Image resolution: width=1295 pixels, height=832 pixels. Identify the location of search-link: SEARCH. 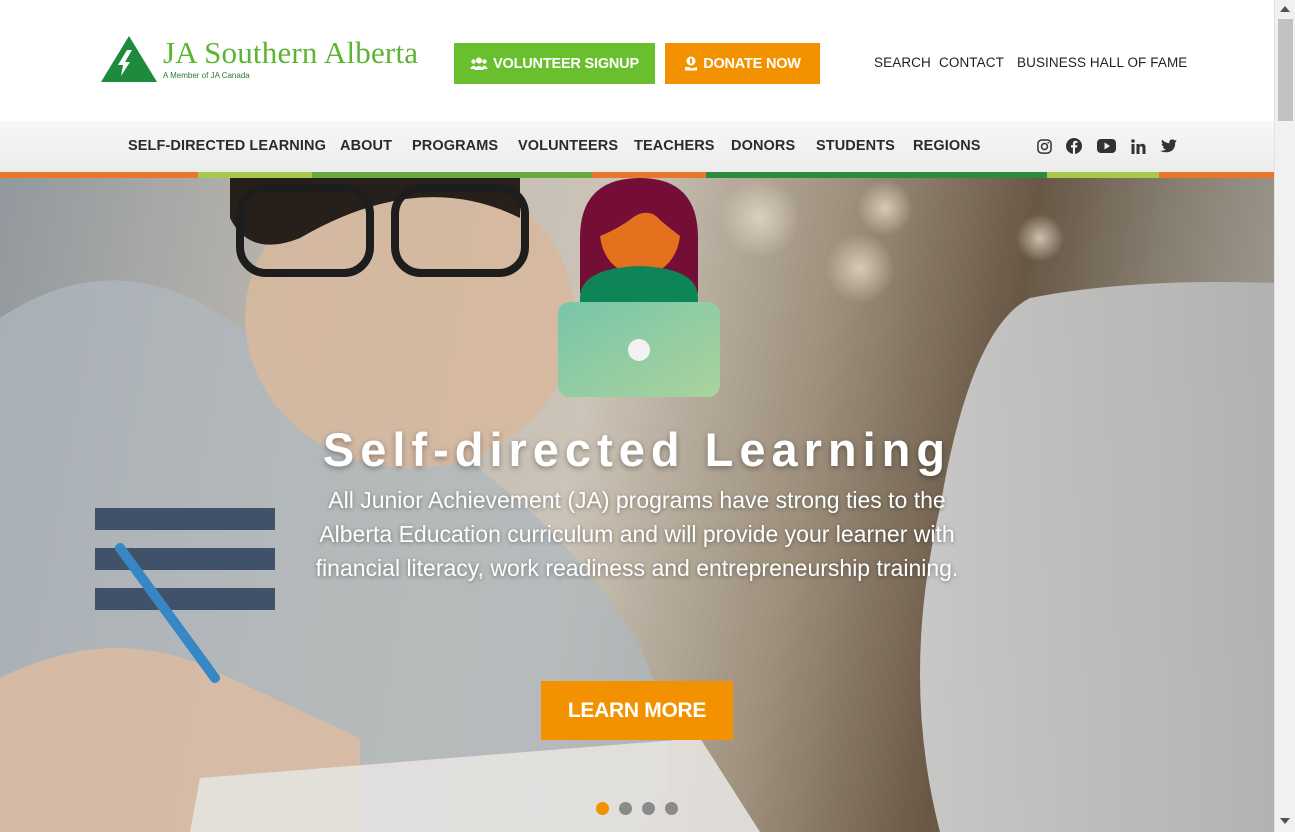
(902, 62).